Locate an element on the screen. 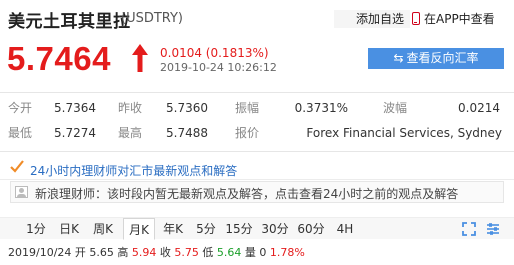 This screenshot has width=514, height=265. range-value: 0.0214 is located at coordinates (479, 108).